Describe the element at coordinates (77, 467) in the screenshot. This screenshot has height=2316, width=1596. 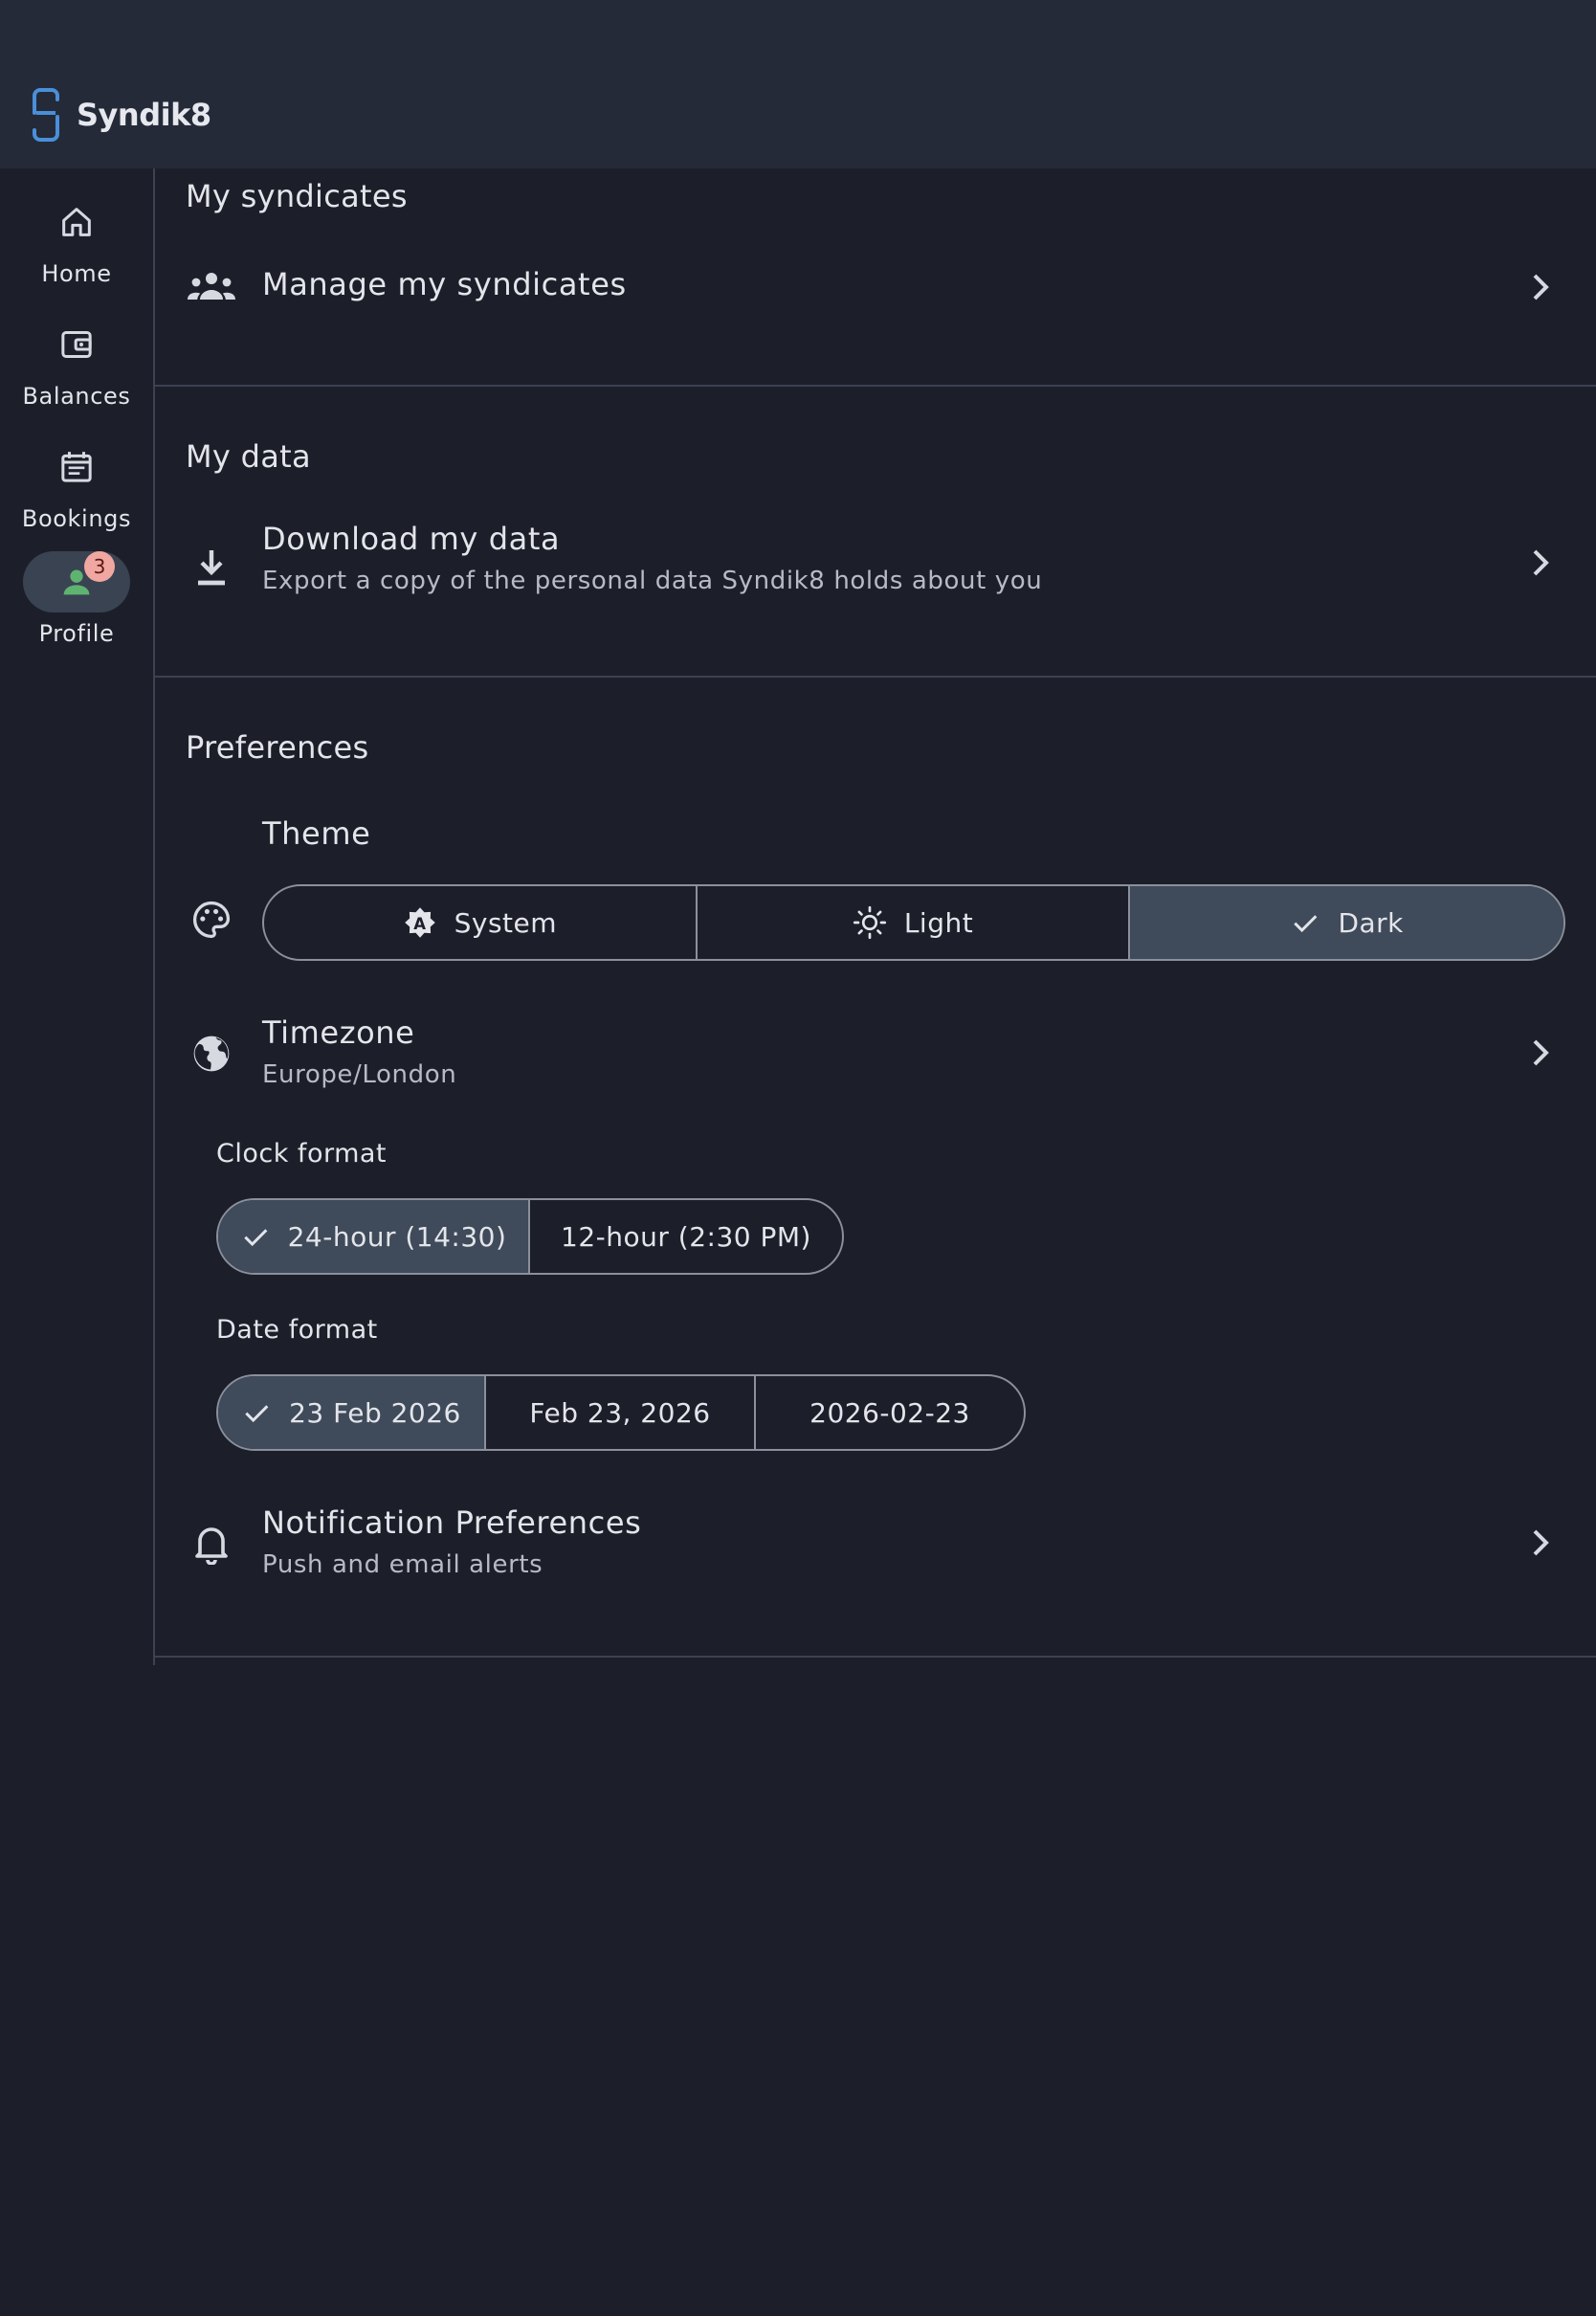
I see `calendar-icon` at that location.